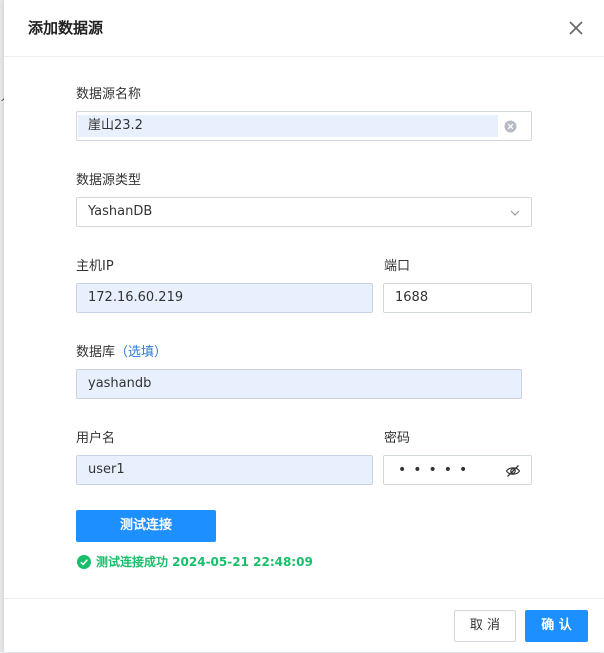 The image size is (604, 653). Describe the element at coordinates (146, 526) in the screenshot. I see `test-connection-button: 测试连接` at that location.